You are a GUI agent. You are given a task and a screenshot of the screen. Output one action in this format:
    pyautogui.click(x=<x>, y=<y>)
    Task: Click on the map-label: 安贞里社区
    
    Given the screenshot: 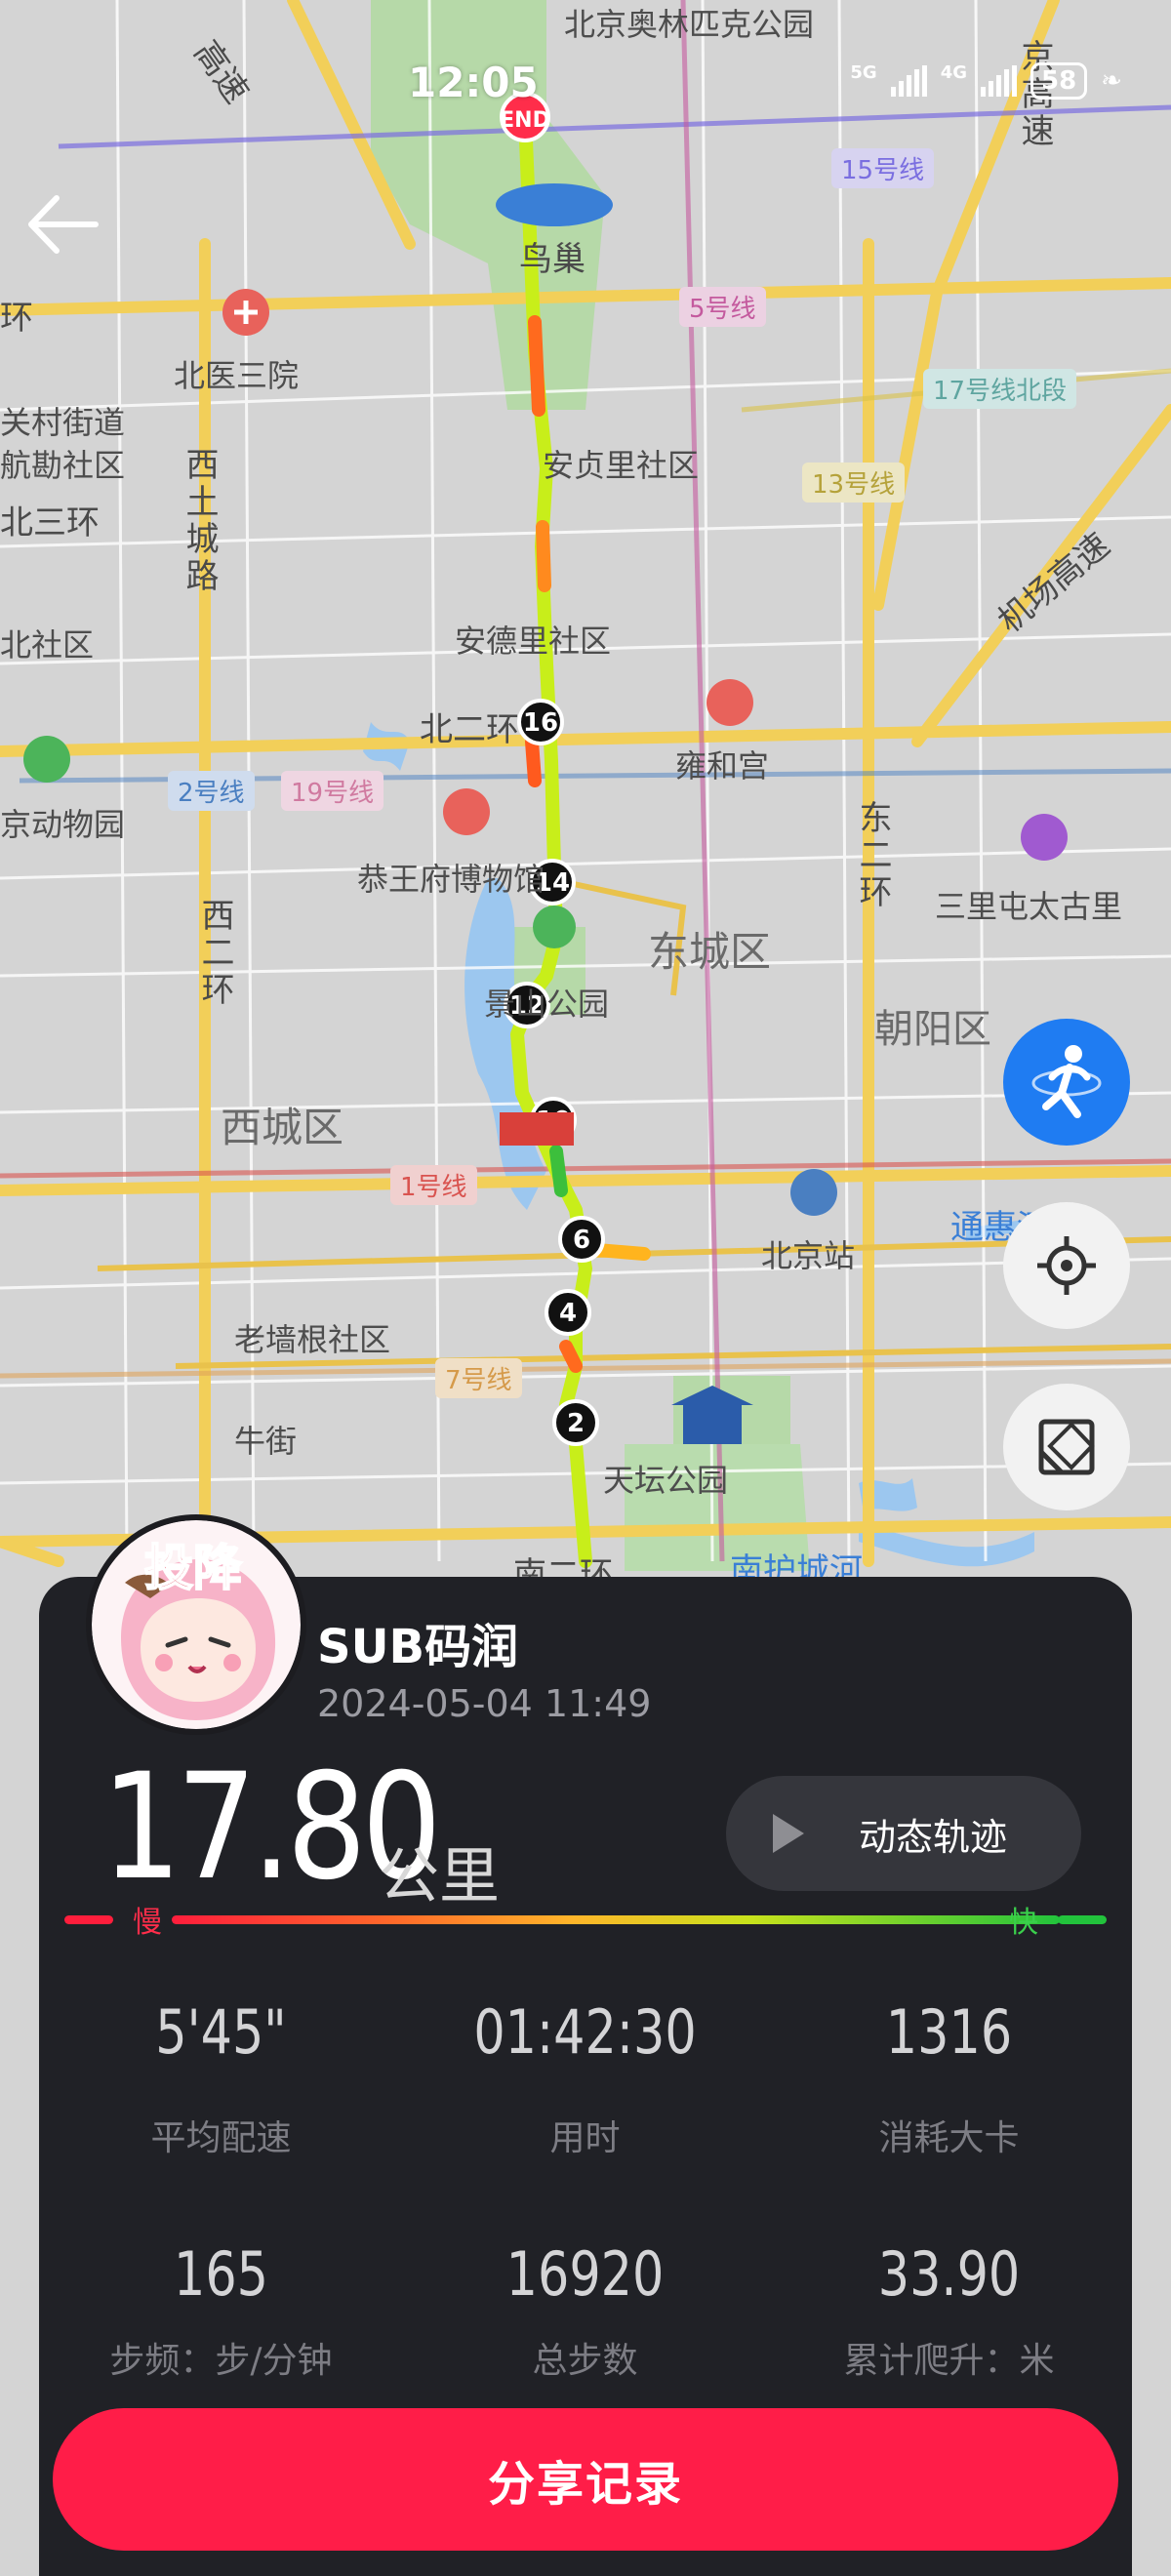 What is the action you would take?
    pyautogui.click(x=621, y=465)
    